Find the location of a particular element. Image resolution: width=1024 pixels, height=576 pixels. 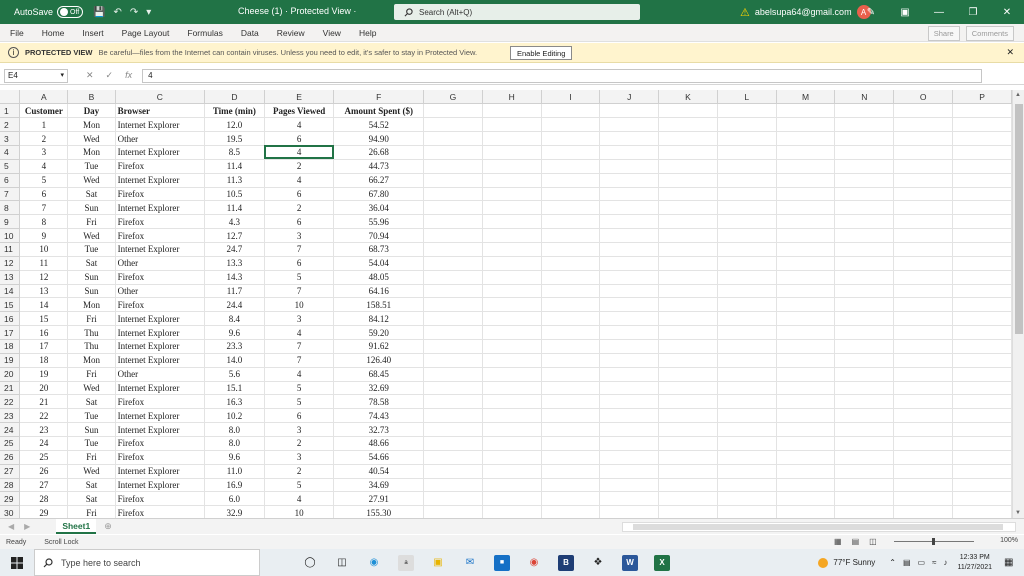

sheet-tab-sheet1: Sheet1 is located at coordinates (76, 526).